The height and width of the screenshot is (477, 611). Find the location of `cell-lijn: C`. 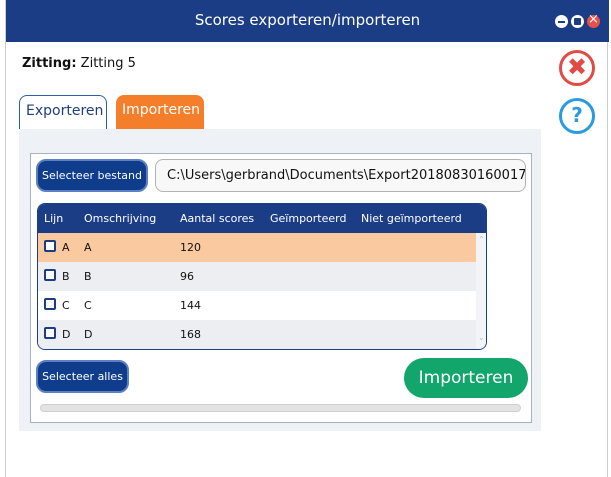

cell-lijn: C is located at coordinates (66, 305).